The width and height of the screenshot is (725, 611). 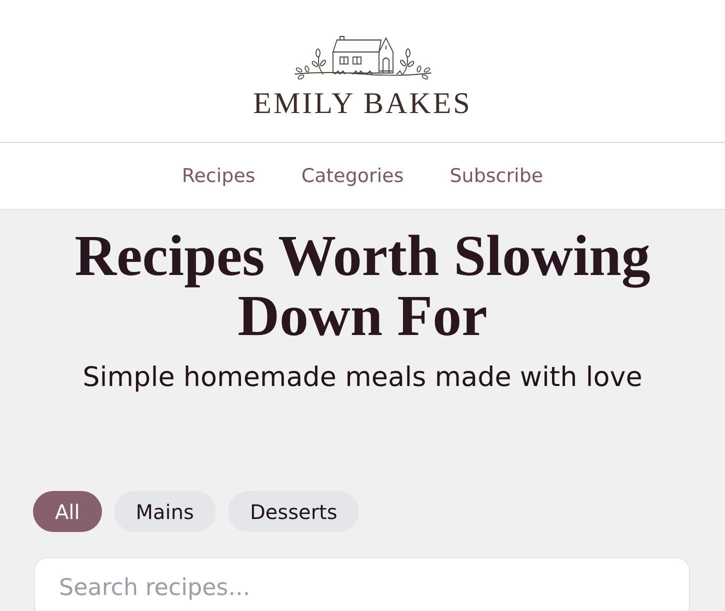 What do you see at coordinates (219, 176) in the screenshot?
I see `nav-link: Recipes` at bounding box center [219, 176].